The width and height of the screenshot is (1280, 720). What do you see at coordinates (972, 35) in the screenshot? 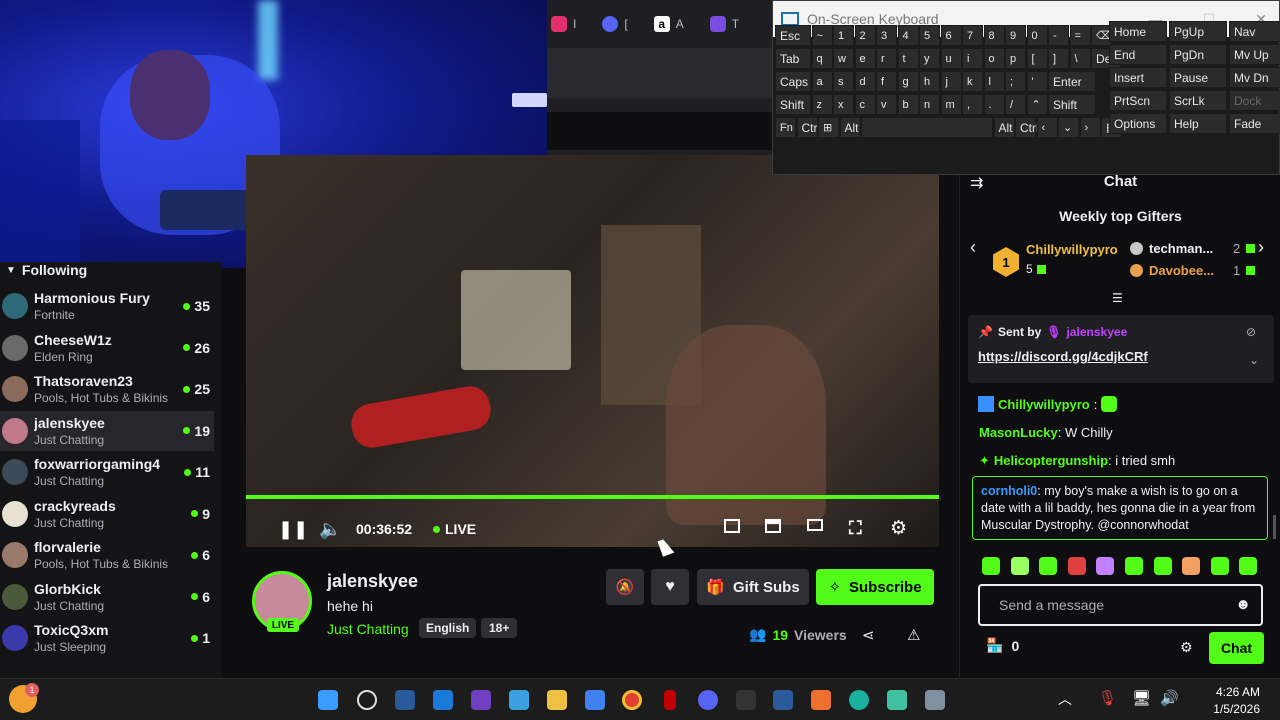
I see `osk-key: 7` at bounding box center [972, 35].